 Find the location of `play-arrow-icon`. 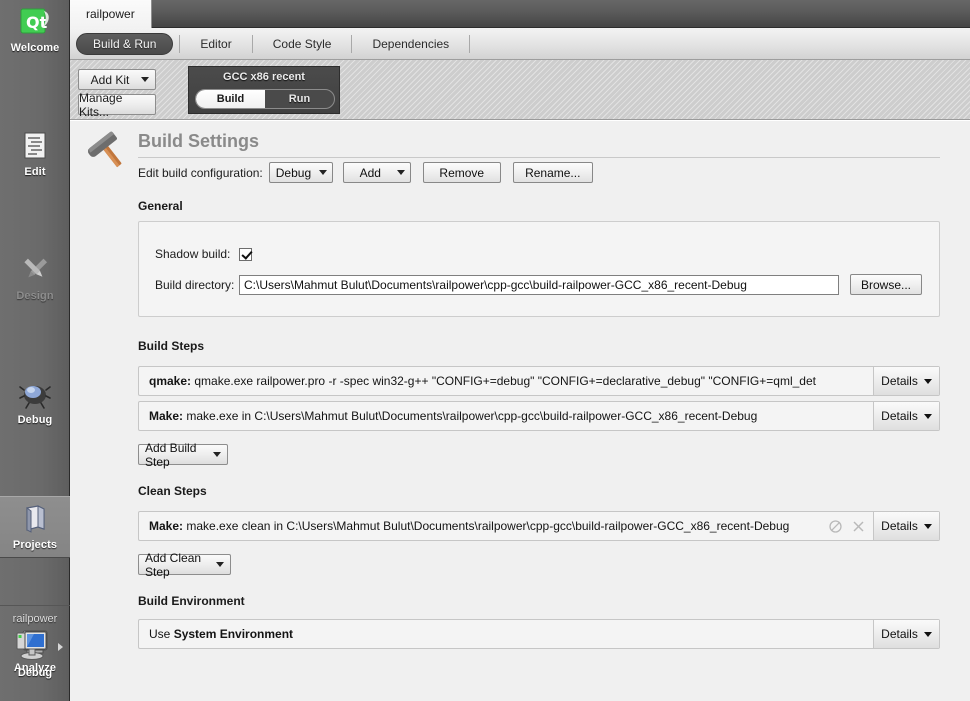

play-arrow-icon is located at coordinates (60, 647).